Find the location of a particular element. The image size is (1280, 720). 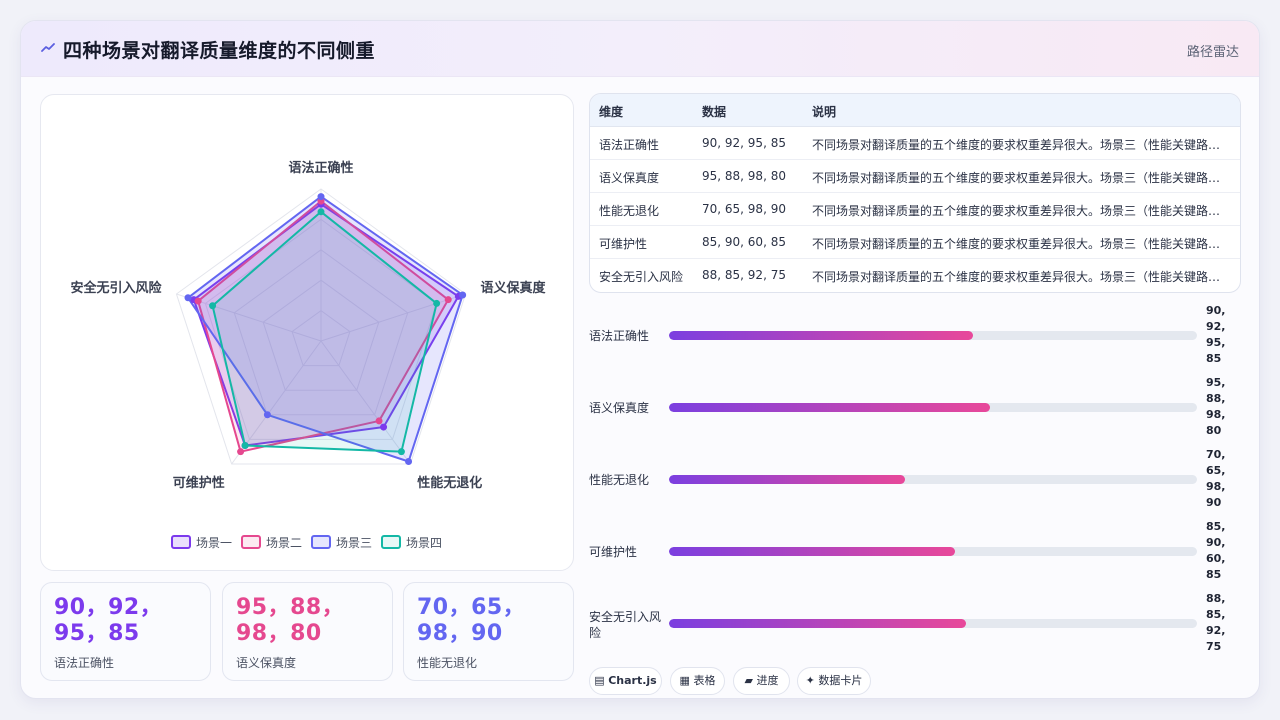

stat-card: 90，92，95，85 语法正确性 is located at coordinates (125, 631).